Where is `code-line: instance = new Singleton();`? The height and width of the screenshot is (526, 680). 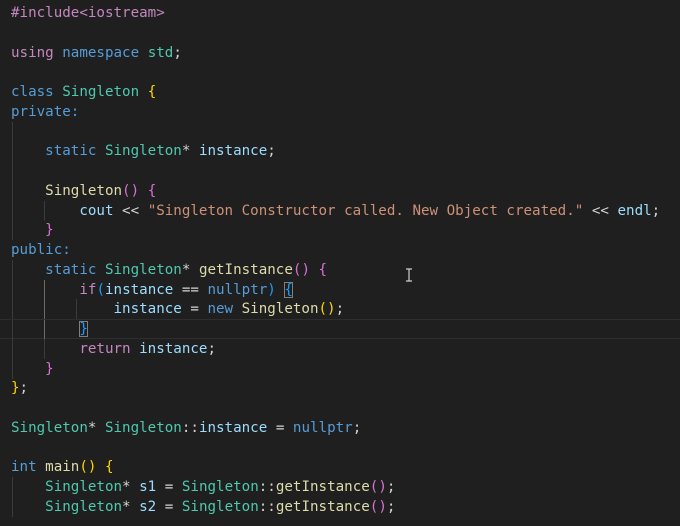
code-line: instance = new Singleton(); is located at coordinates (340, 309).